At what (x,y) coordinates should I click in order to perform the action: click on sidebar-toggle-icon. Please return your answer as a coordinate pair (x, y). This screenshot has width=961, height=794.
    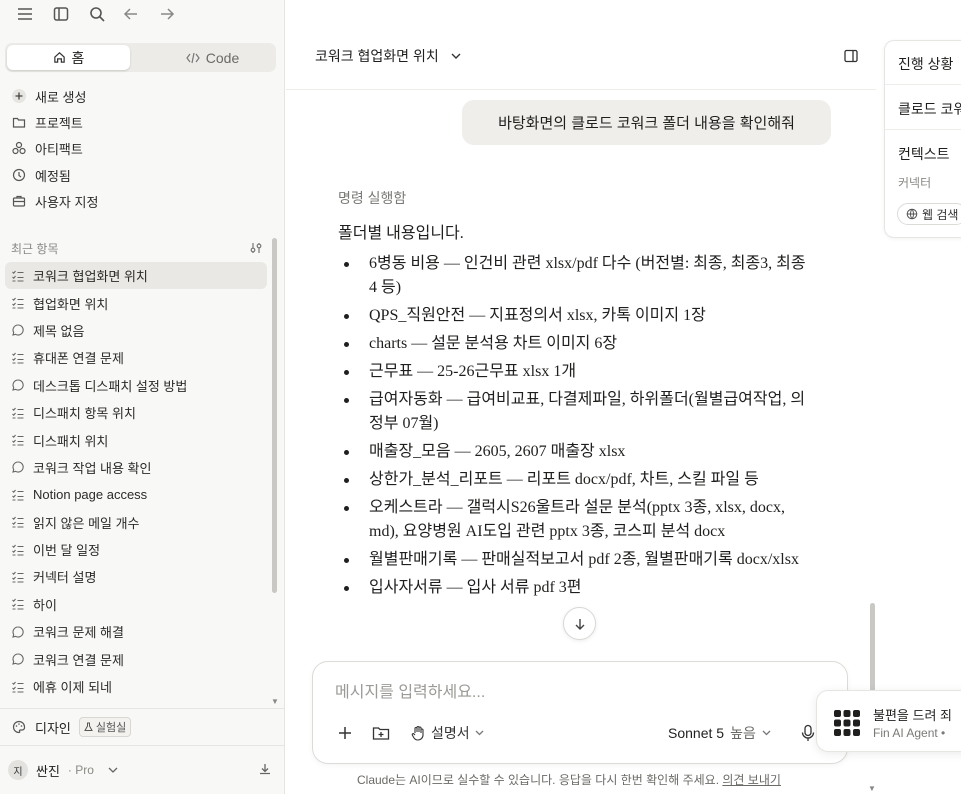
    Looking at the image, I should click on (62, 15).